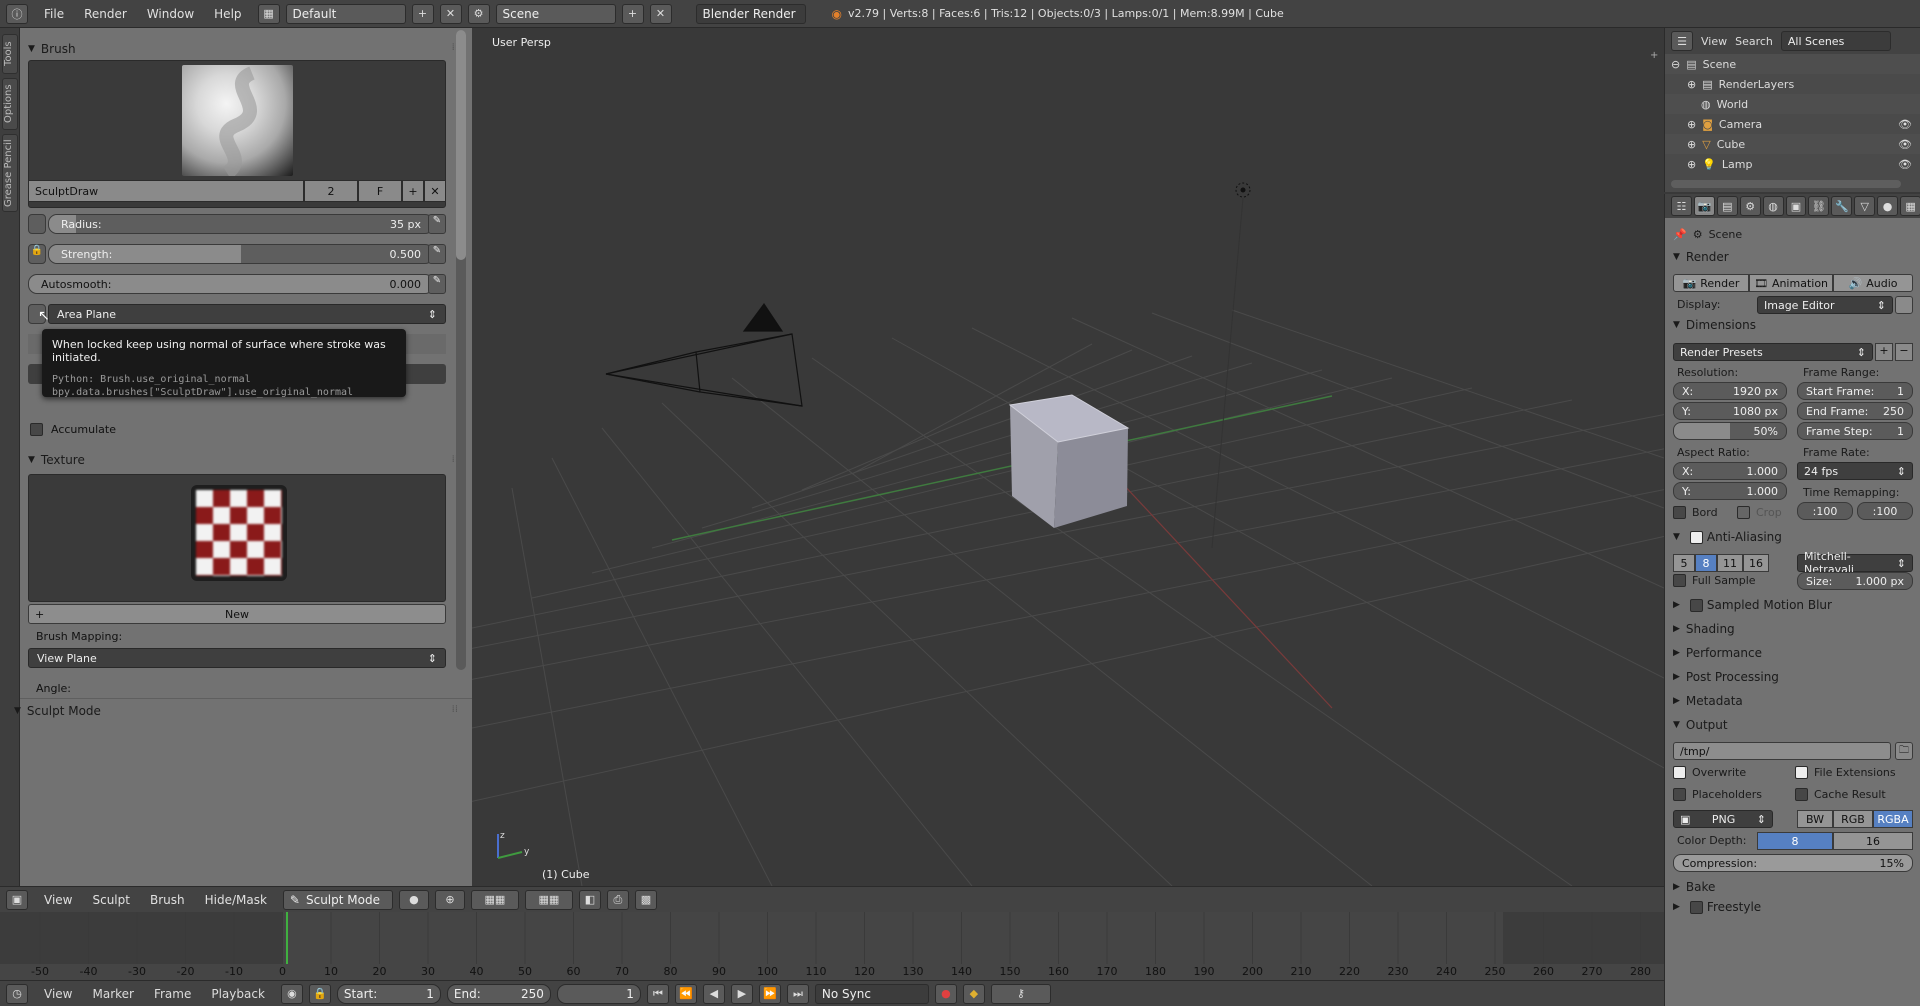 The height and width of the screenshot is (1006, 1920). What do you see at coordinates (1791, 283) in the screenshot?
I see `animation-button: 🎞 Animation` at bounding box center [1791, 283].